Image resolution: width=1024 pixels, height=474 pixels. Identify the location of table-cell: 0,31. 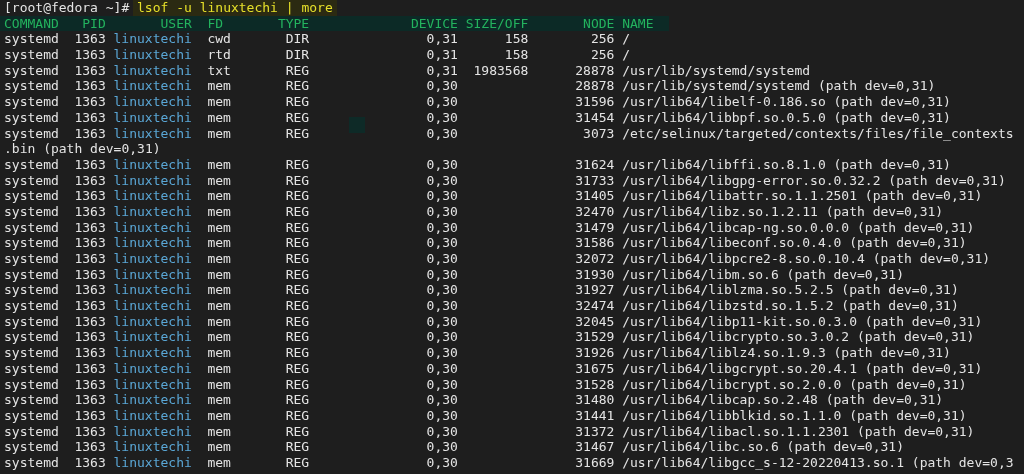
(442, 70).